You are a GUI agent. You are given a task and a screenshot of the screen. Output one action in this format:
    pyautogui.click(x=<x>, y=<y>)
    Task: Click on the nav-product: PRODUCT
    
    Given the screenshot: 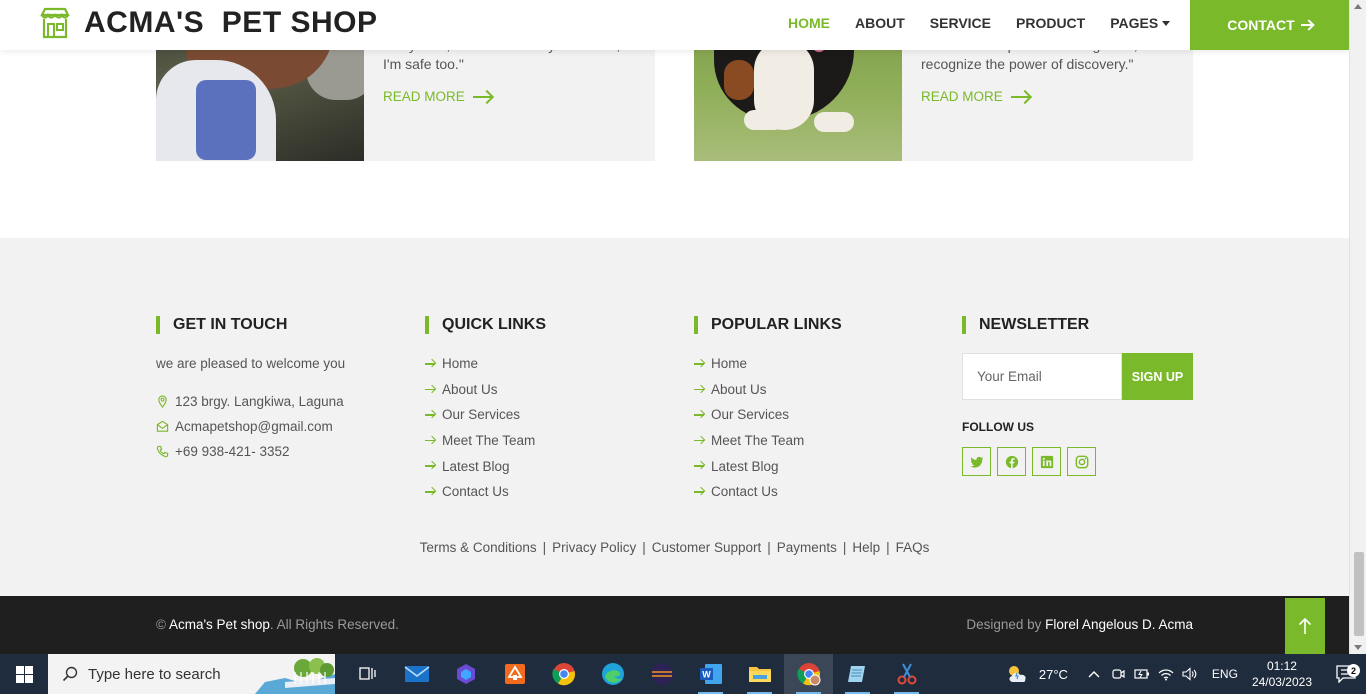 What is the action you would take?
    pyautogui.click(x=1050, y=23)
    